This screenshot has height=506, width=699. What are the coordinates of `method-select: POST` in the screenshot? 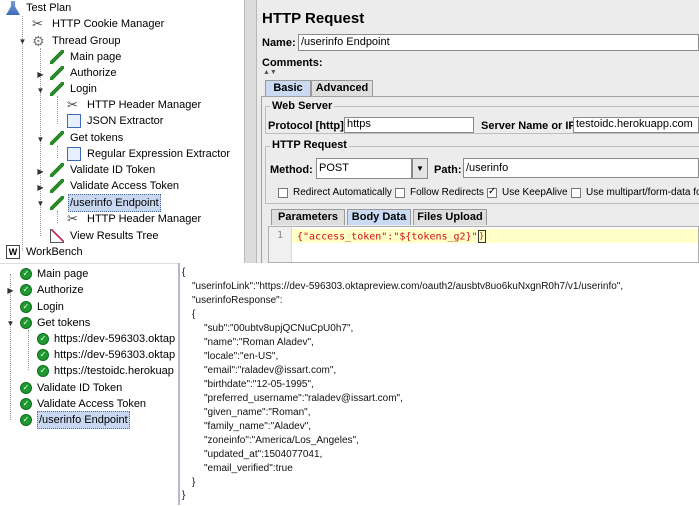 It's located at (364, 168).